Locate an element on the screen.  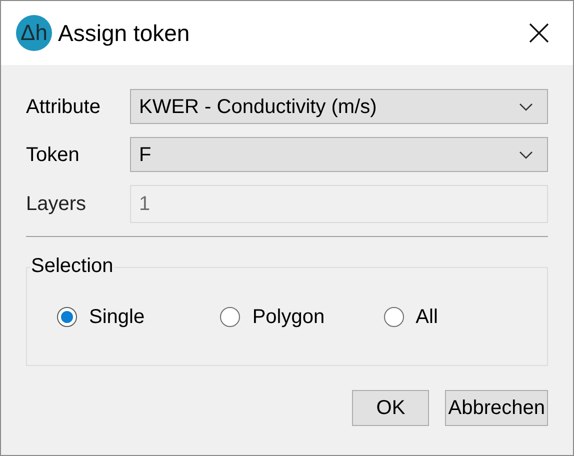
field-label: Token is located at coordinates (53, 155).